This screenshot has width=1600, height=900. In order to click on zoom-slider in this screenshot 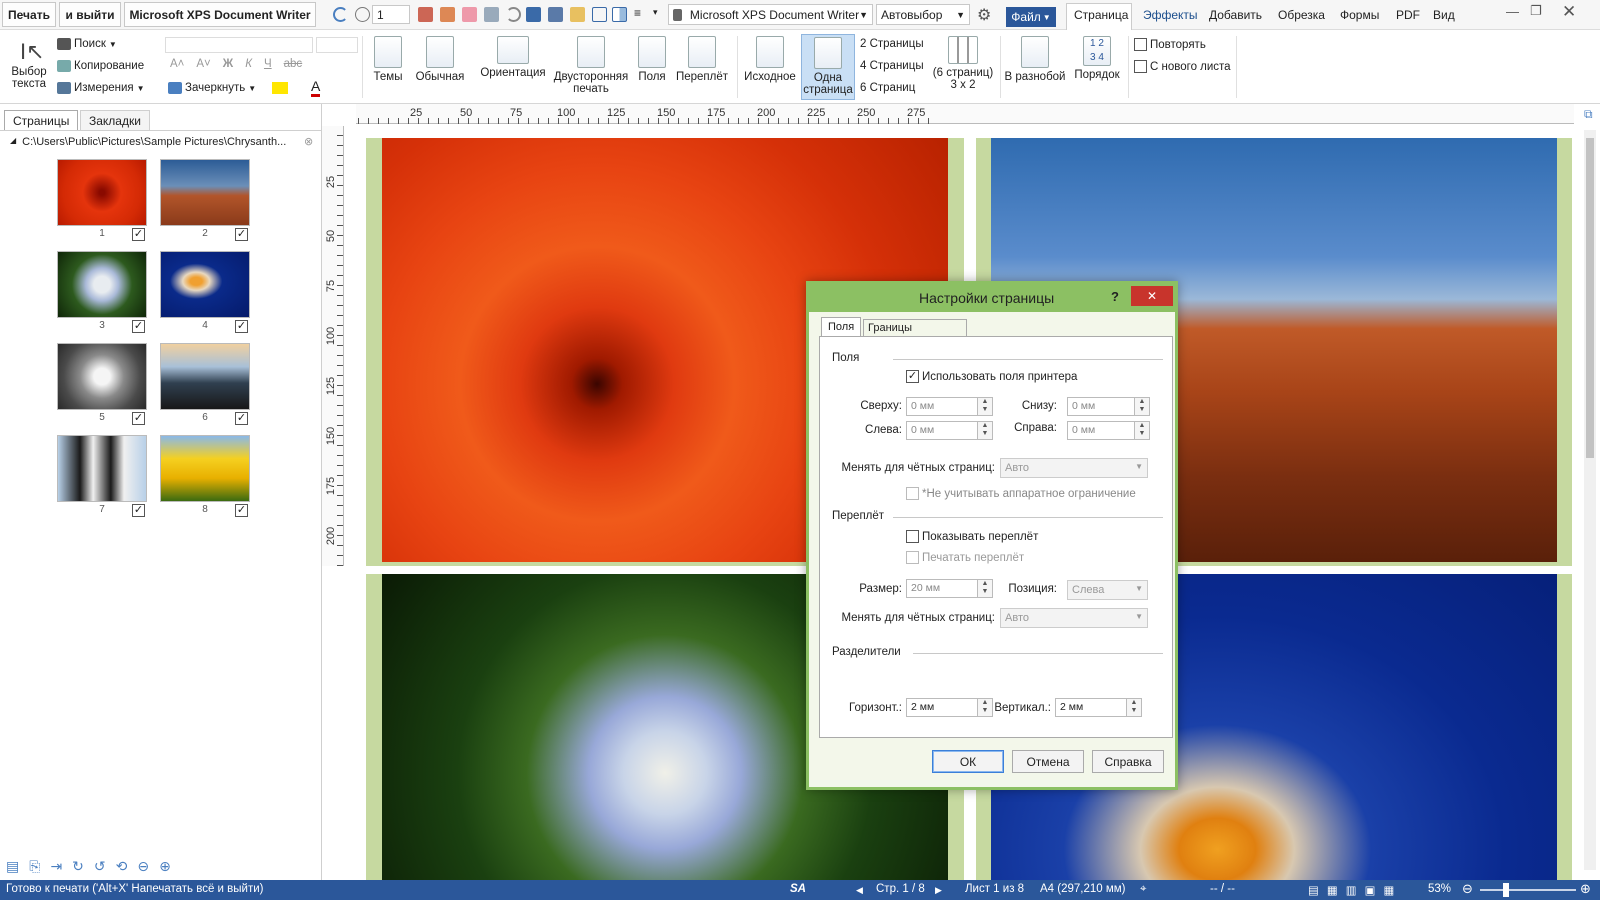, I will do `click(1528, 890)`.